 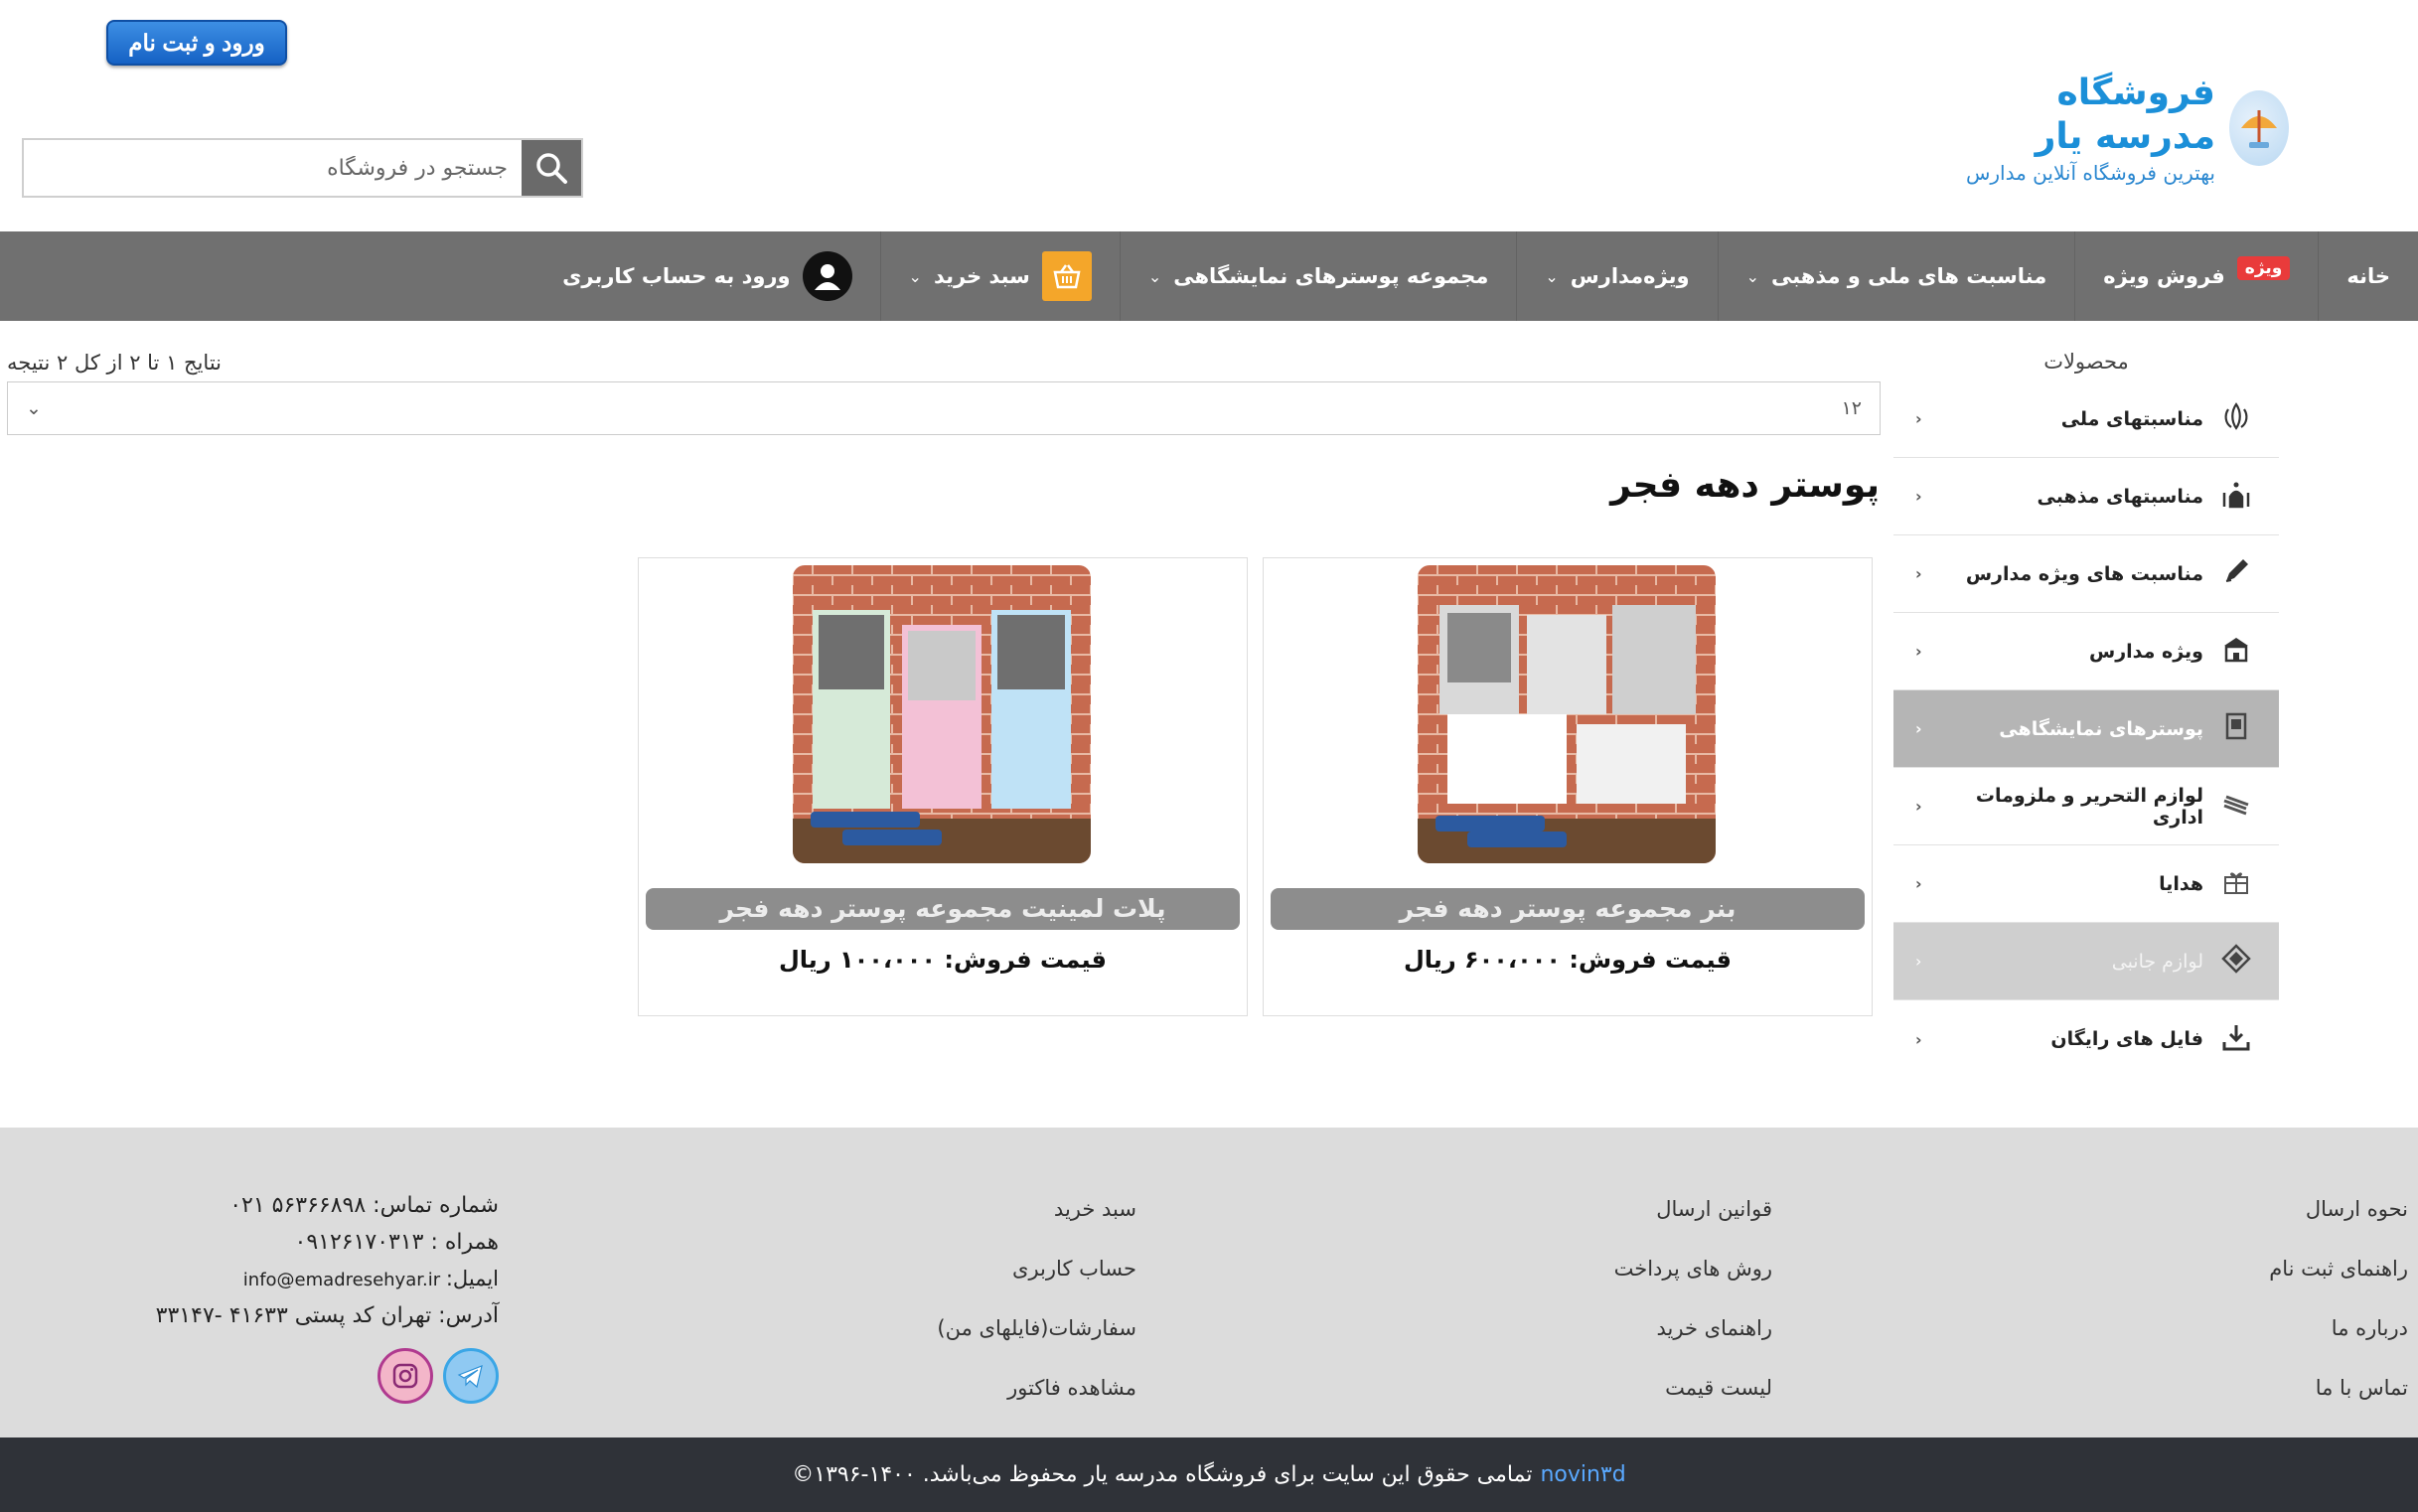 What do you see at coordinates (2236, 961) in the screenshot?
I see `accessory-icon` at bounding box center [2236, 961].